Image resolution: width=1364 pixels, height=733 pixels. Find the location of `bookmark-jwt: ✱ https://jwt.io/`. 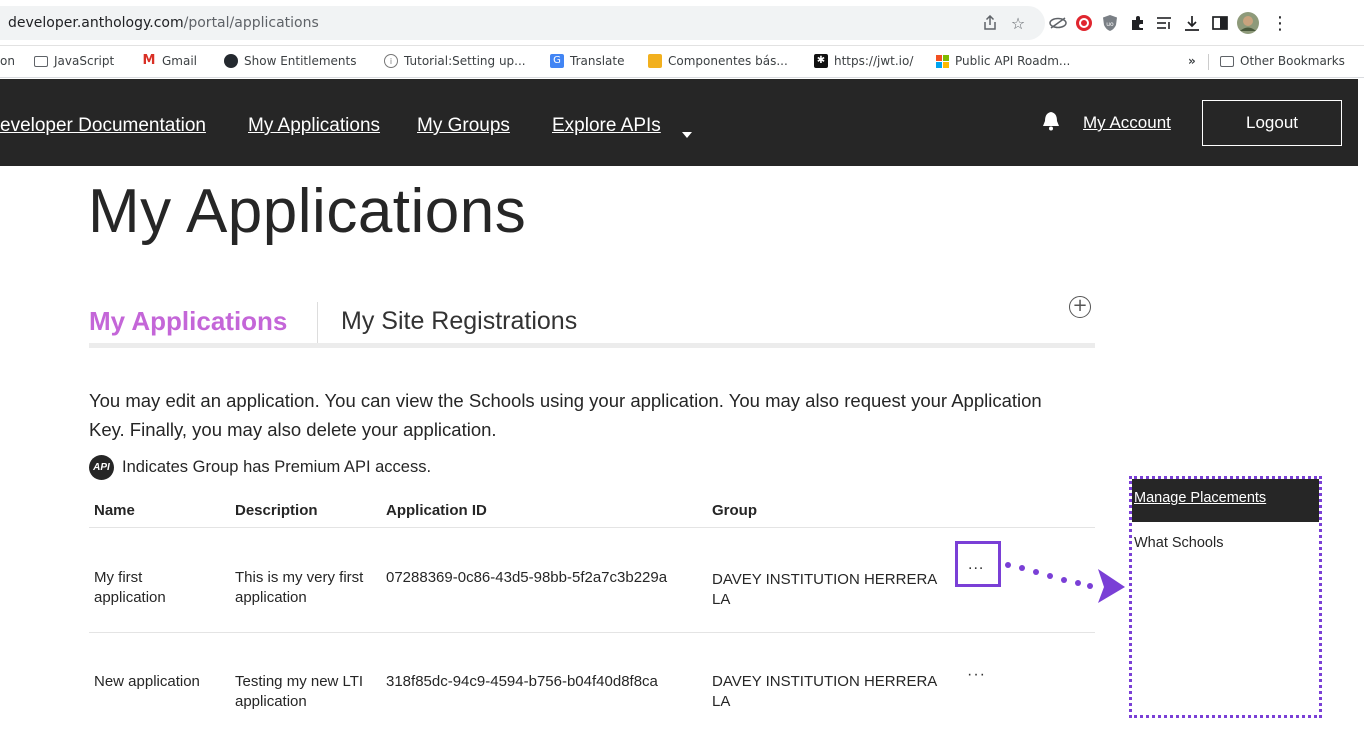

bookmark-jwt: ✱ https://jwt.io/ is located at coordinates (863, 61).